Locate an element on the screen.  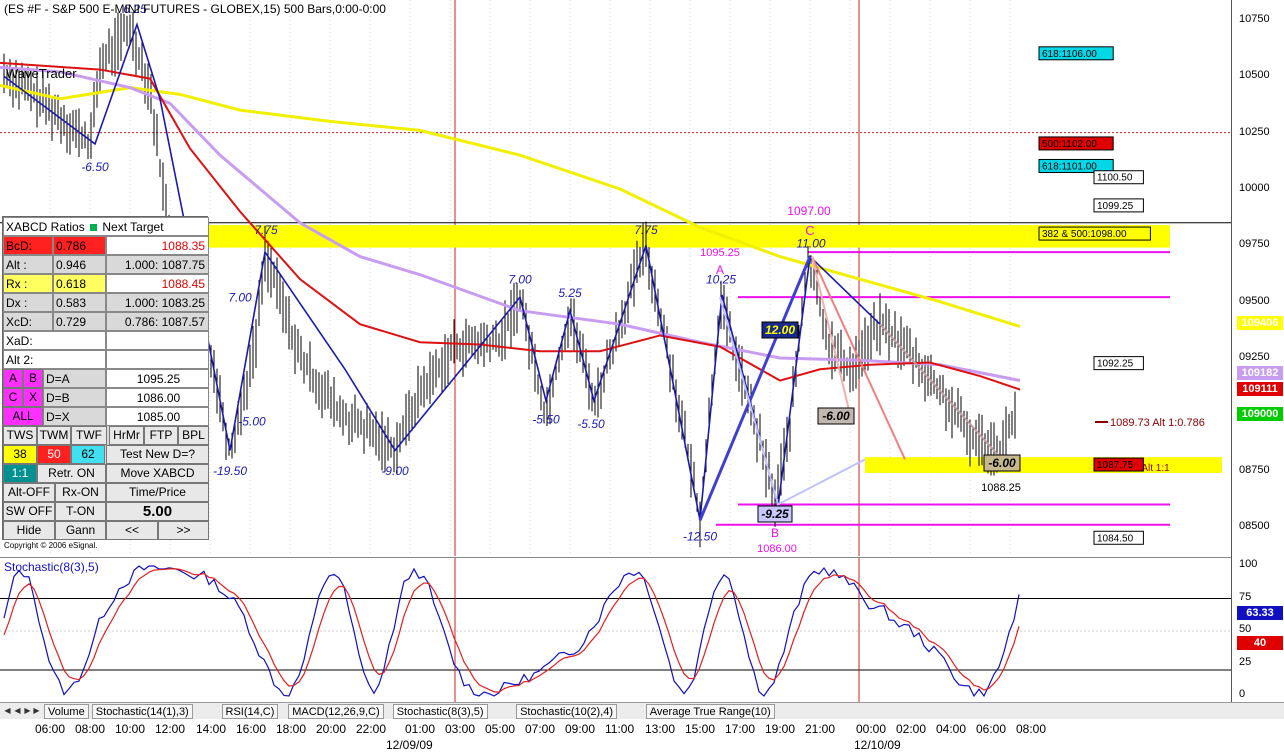
xabcd-header: XABCD Ratios Next Target is located at coordinates (106, 226).